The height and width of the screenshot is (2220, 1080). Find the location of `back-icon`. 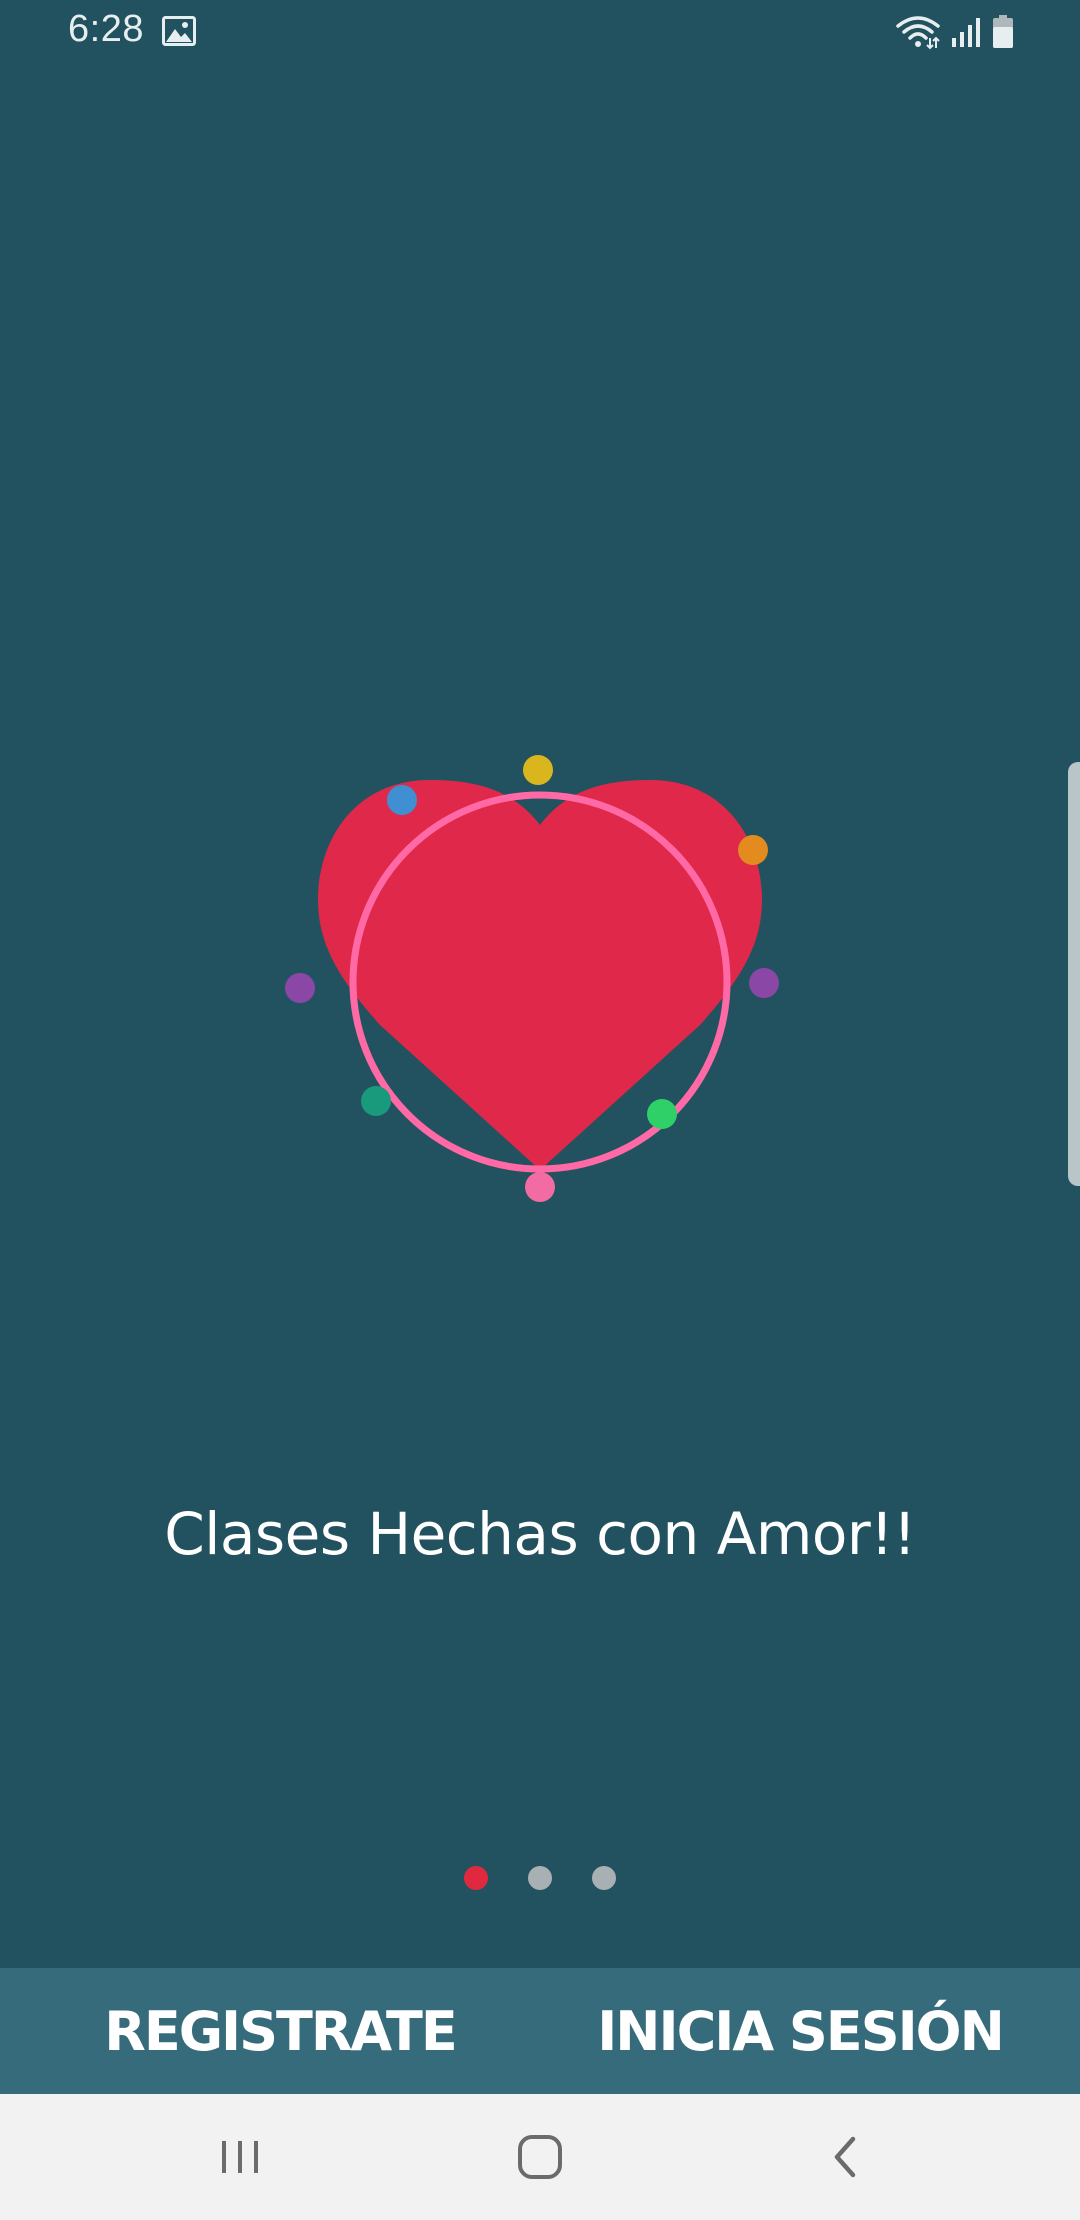

back-icon is located at coordinates (845, 2157).